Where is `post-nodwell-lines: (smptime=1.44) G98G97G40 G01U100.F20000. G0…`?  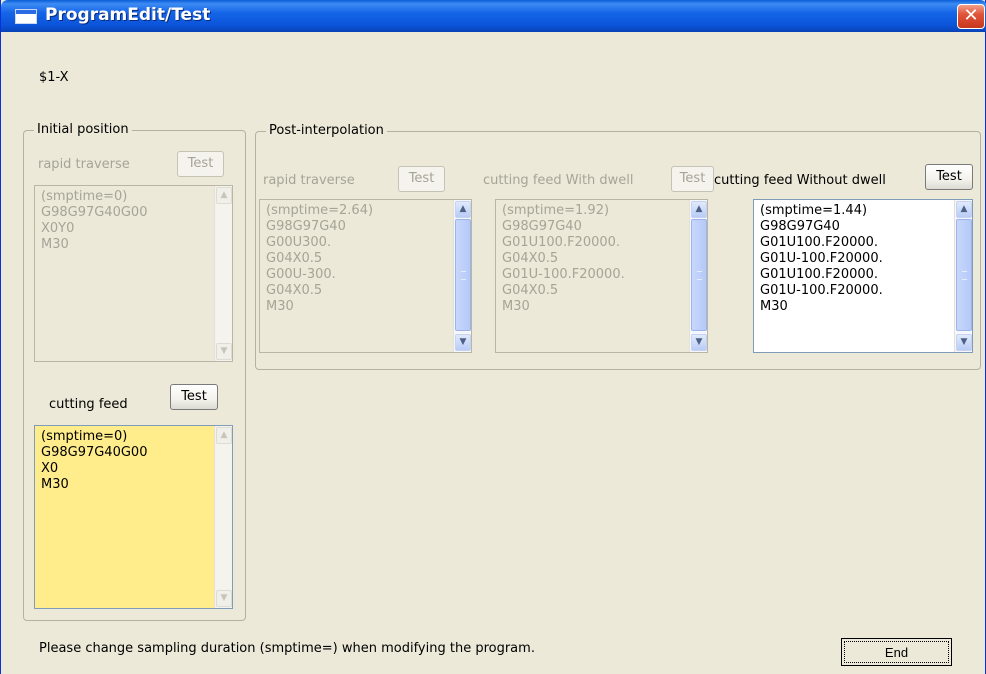
post-nodwell-lines: (smptime=1.44) G98G97G40 G01U100.F20000. G0… is located at coordinates (821, 259).